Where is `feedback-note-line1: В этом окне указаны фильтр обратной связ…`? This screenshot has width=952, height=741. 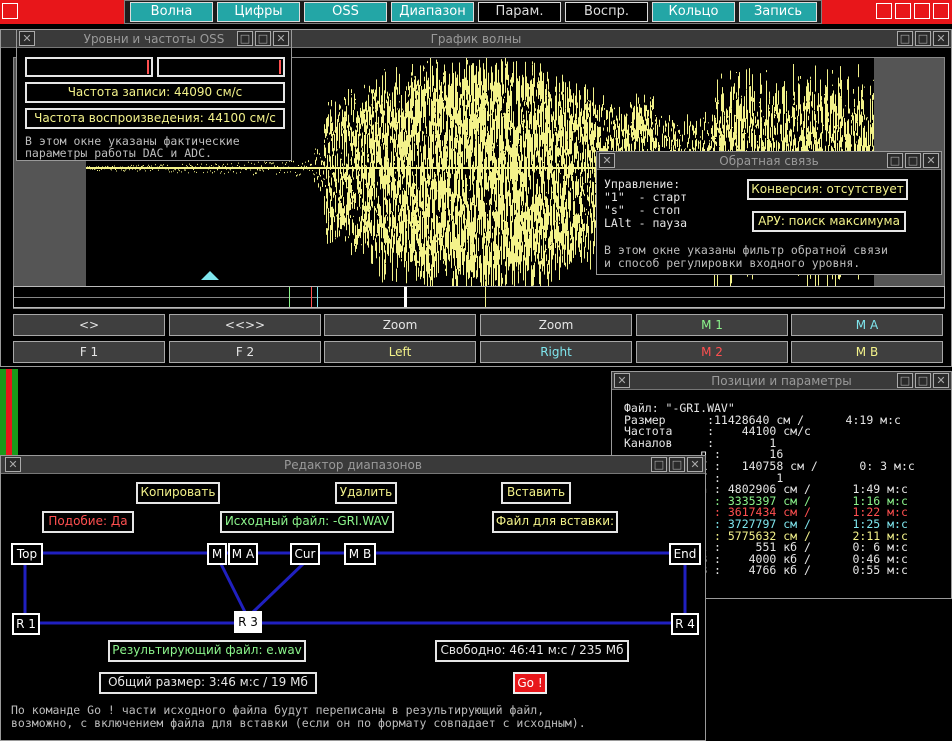 feedback-note-line1: В этом окне указаны фильтр обратной связ… is located at coordinates (746, 250).